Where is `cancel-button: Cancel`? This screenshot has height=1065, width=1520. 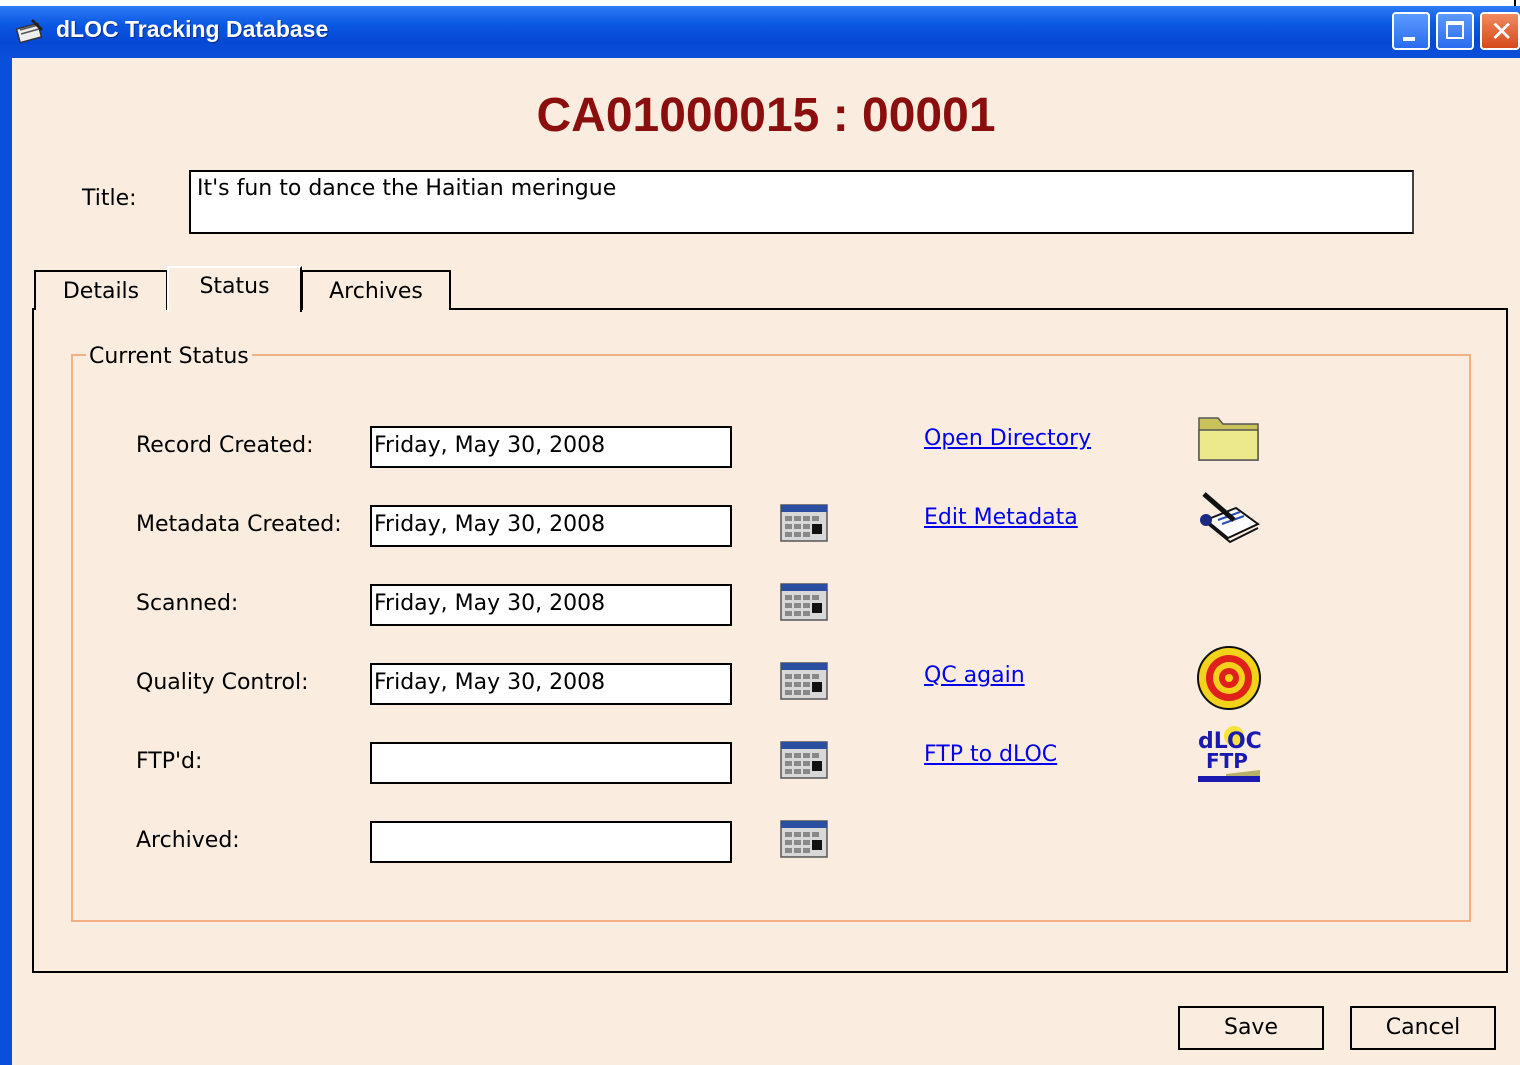
cancel-button: Cancel is located at coordinates (1423, 1028).